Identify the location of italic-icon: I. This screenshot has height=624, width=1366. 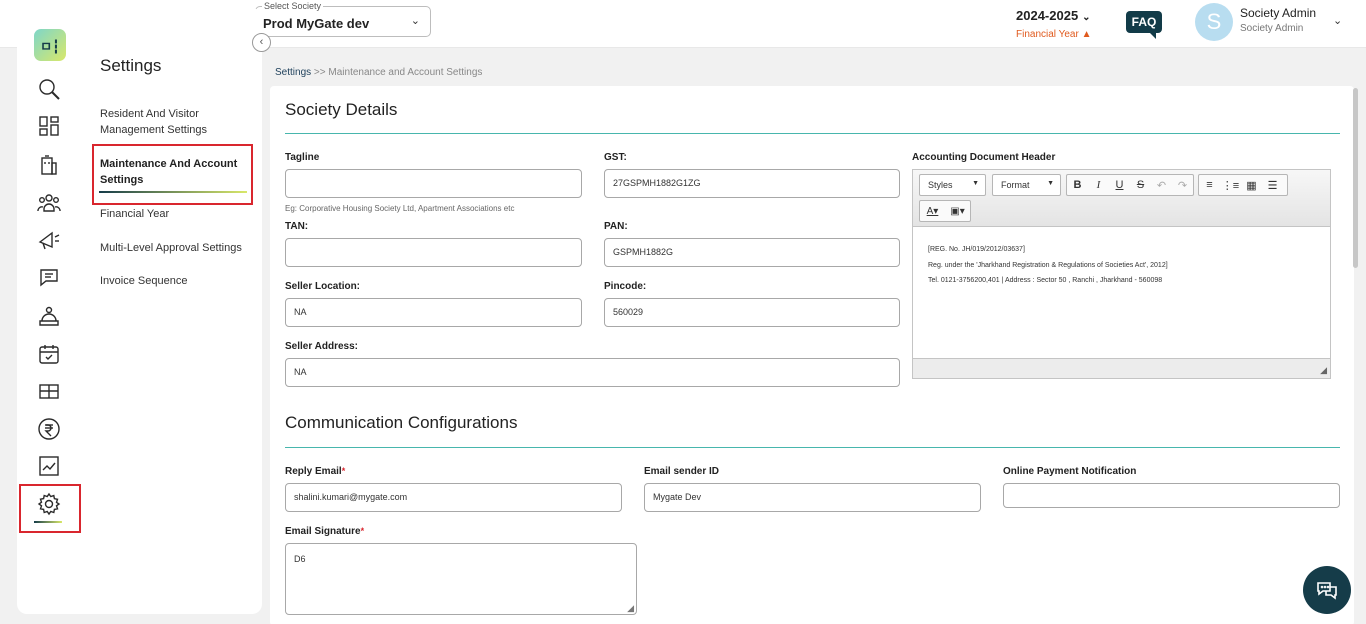
(1098, 185).